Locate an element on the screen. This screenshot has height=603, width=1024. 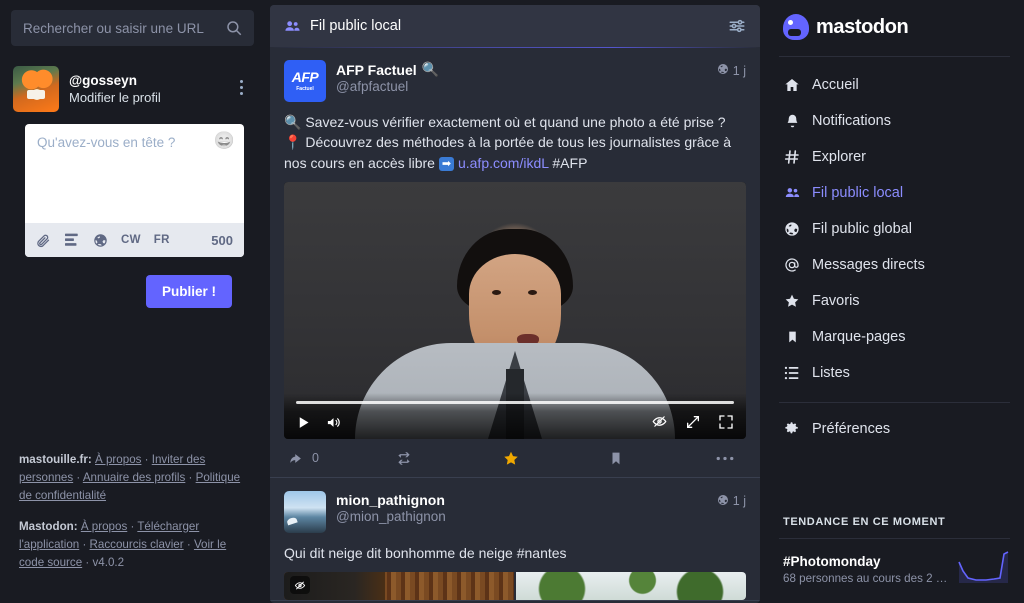
video-controls-right is located at coordinates (692, 422).